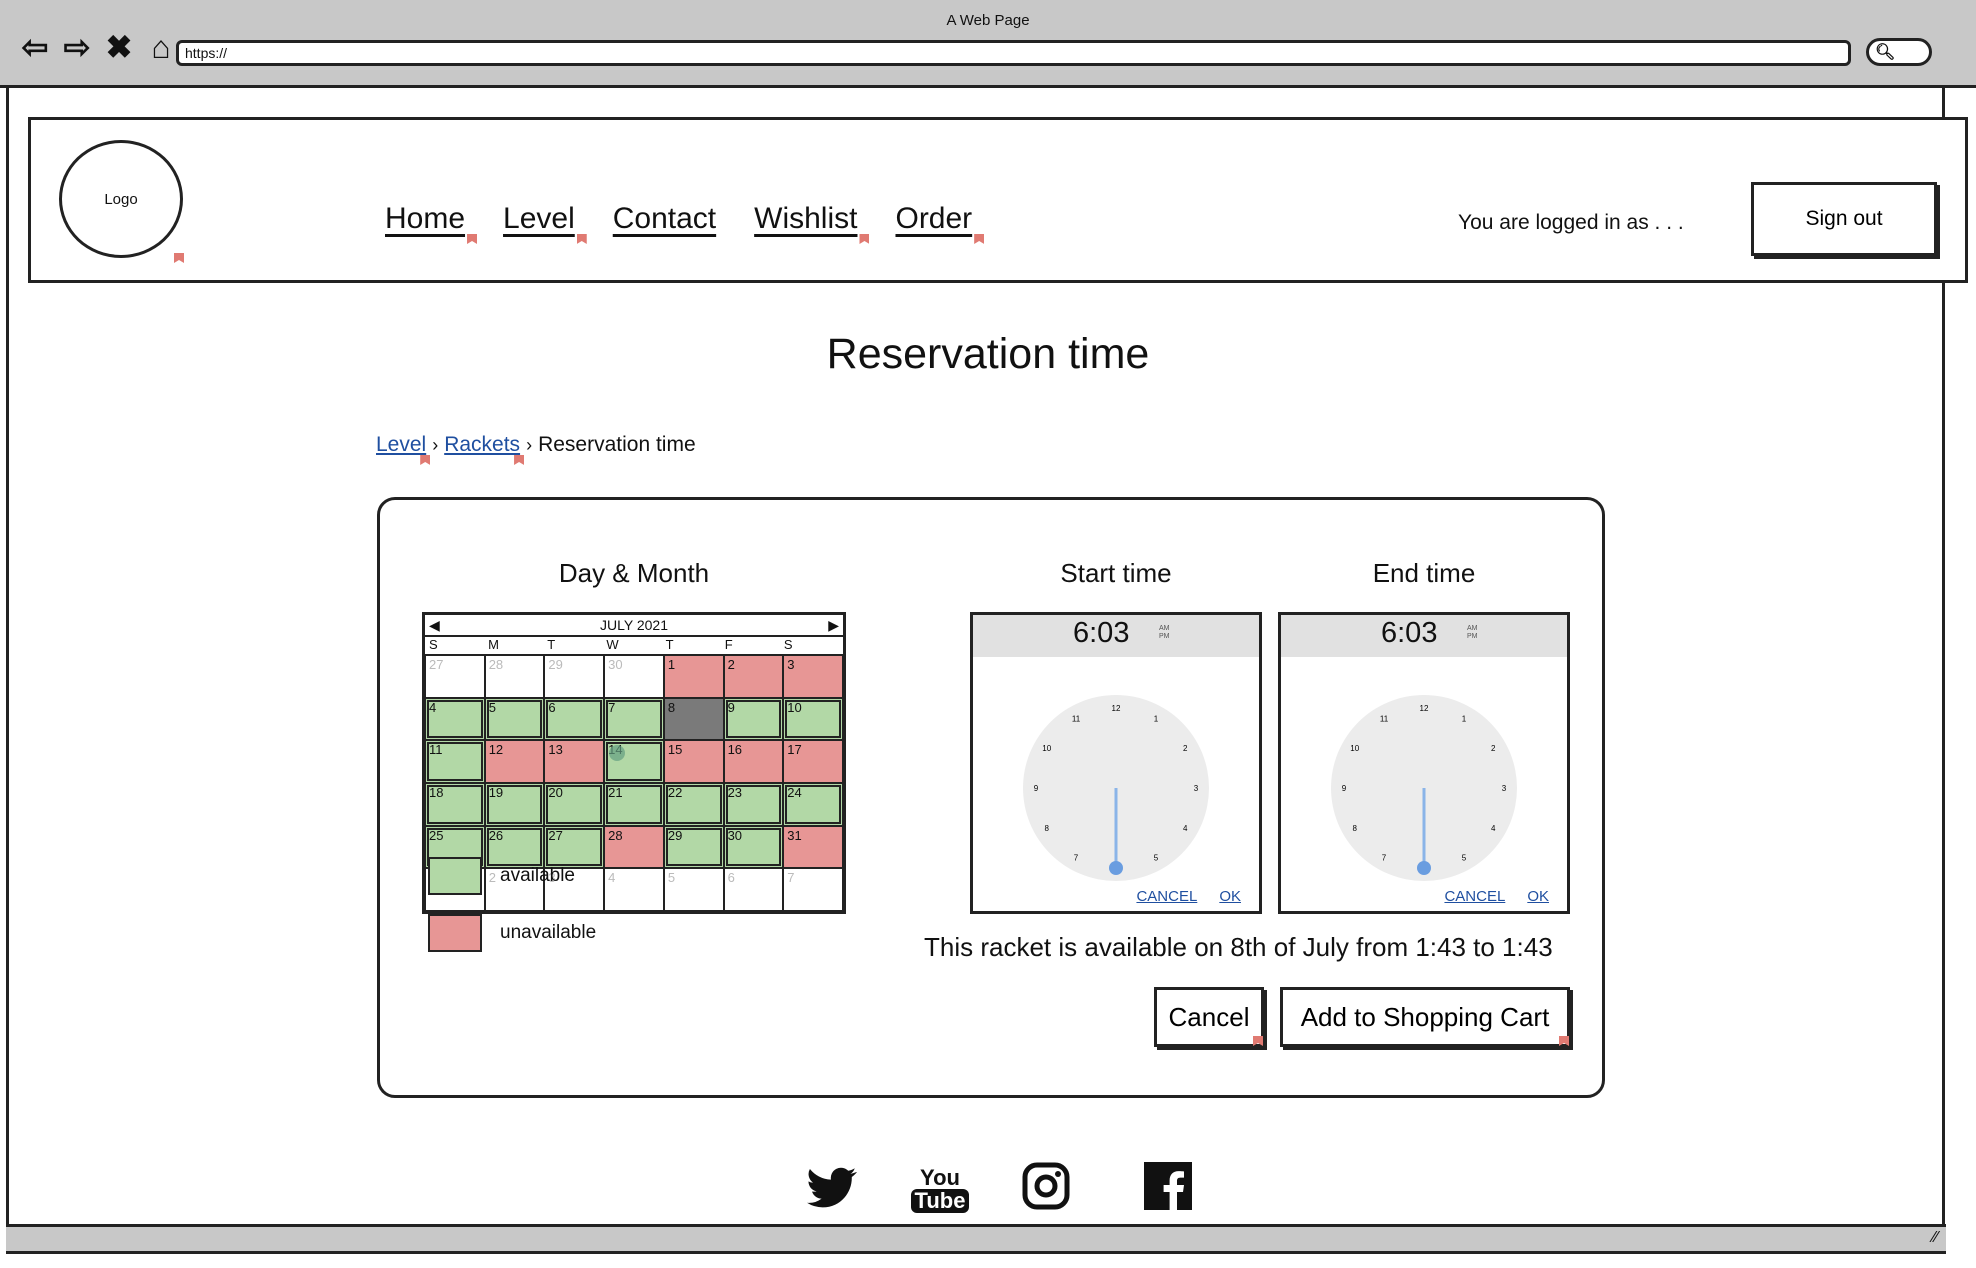 The image size is (1976, 1268). Describe the element at coordinates (1166, 896) in the screenshot. I see `start-time-cancel: CANCEL` at that location.